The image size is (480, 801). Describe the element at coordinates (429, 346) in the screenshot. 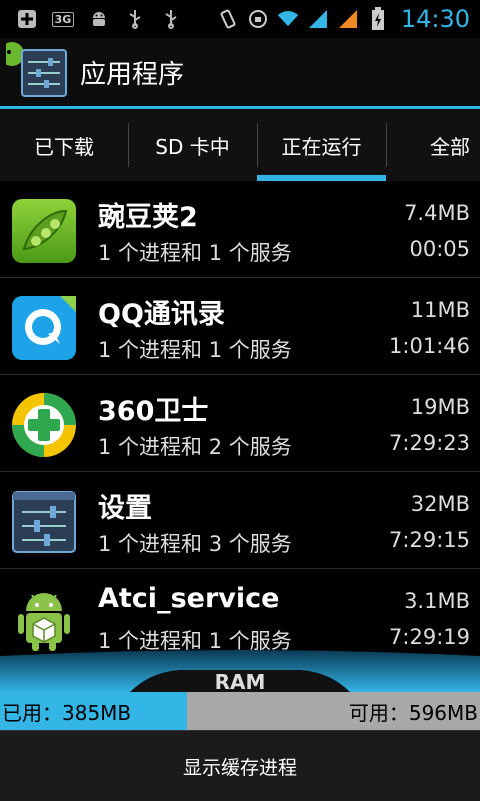

I see `app-run-time: 1:01:46` at that location.